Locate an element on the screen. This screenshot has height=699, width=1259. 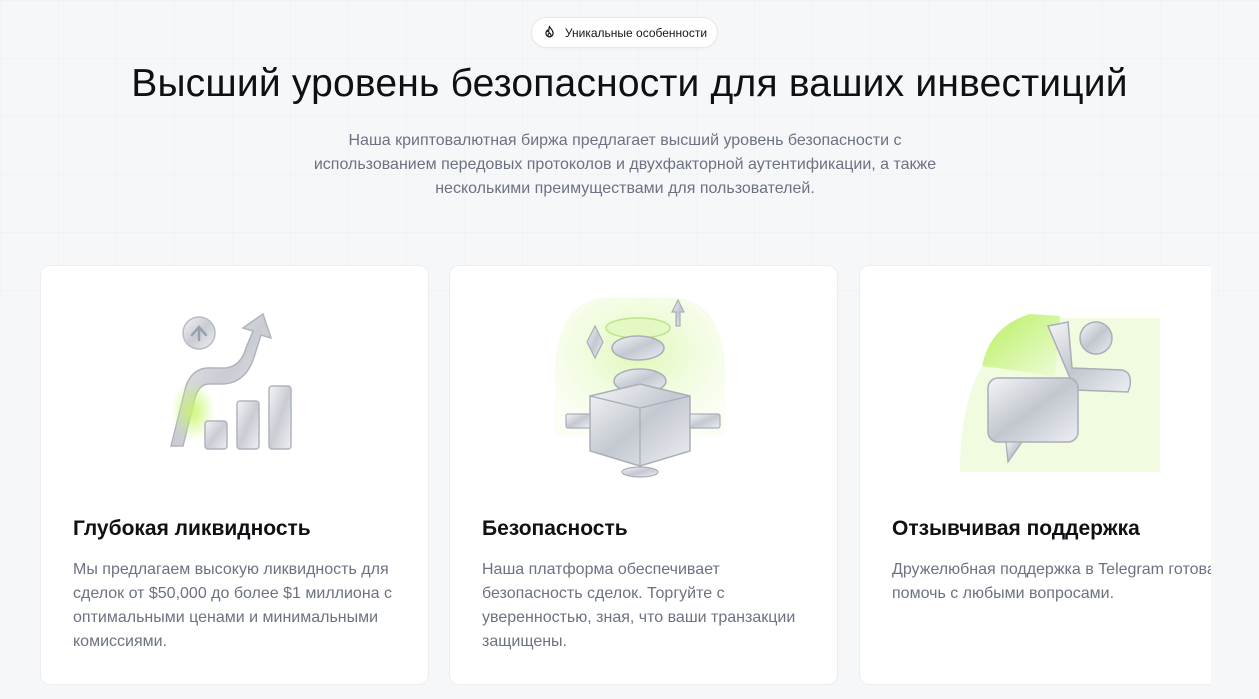
flame-icon is located at coordinates (549, 31).